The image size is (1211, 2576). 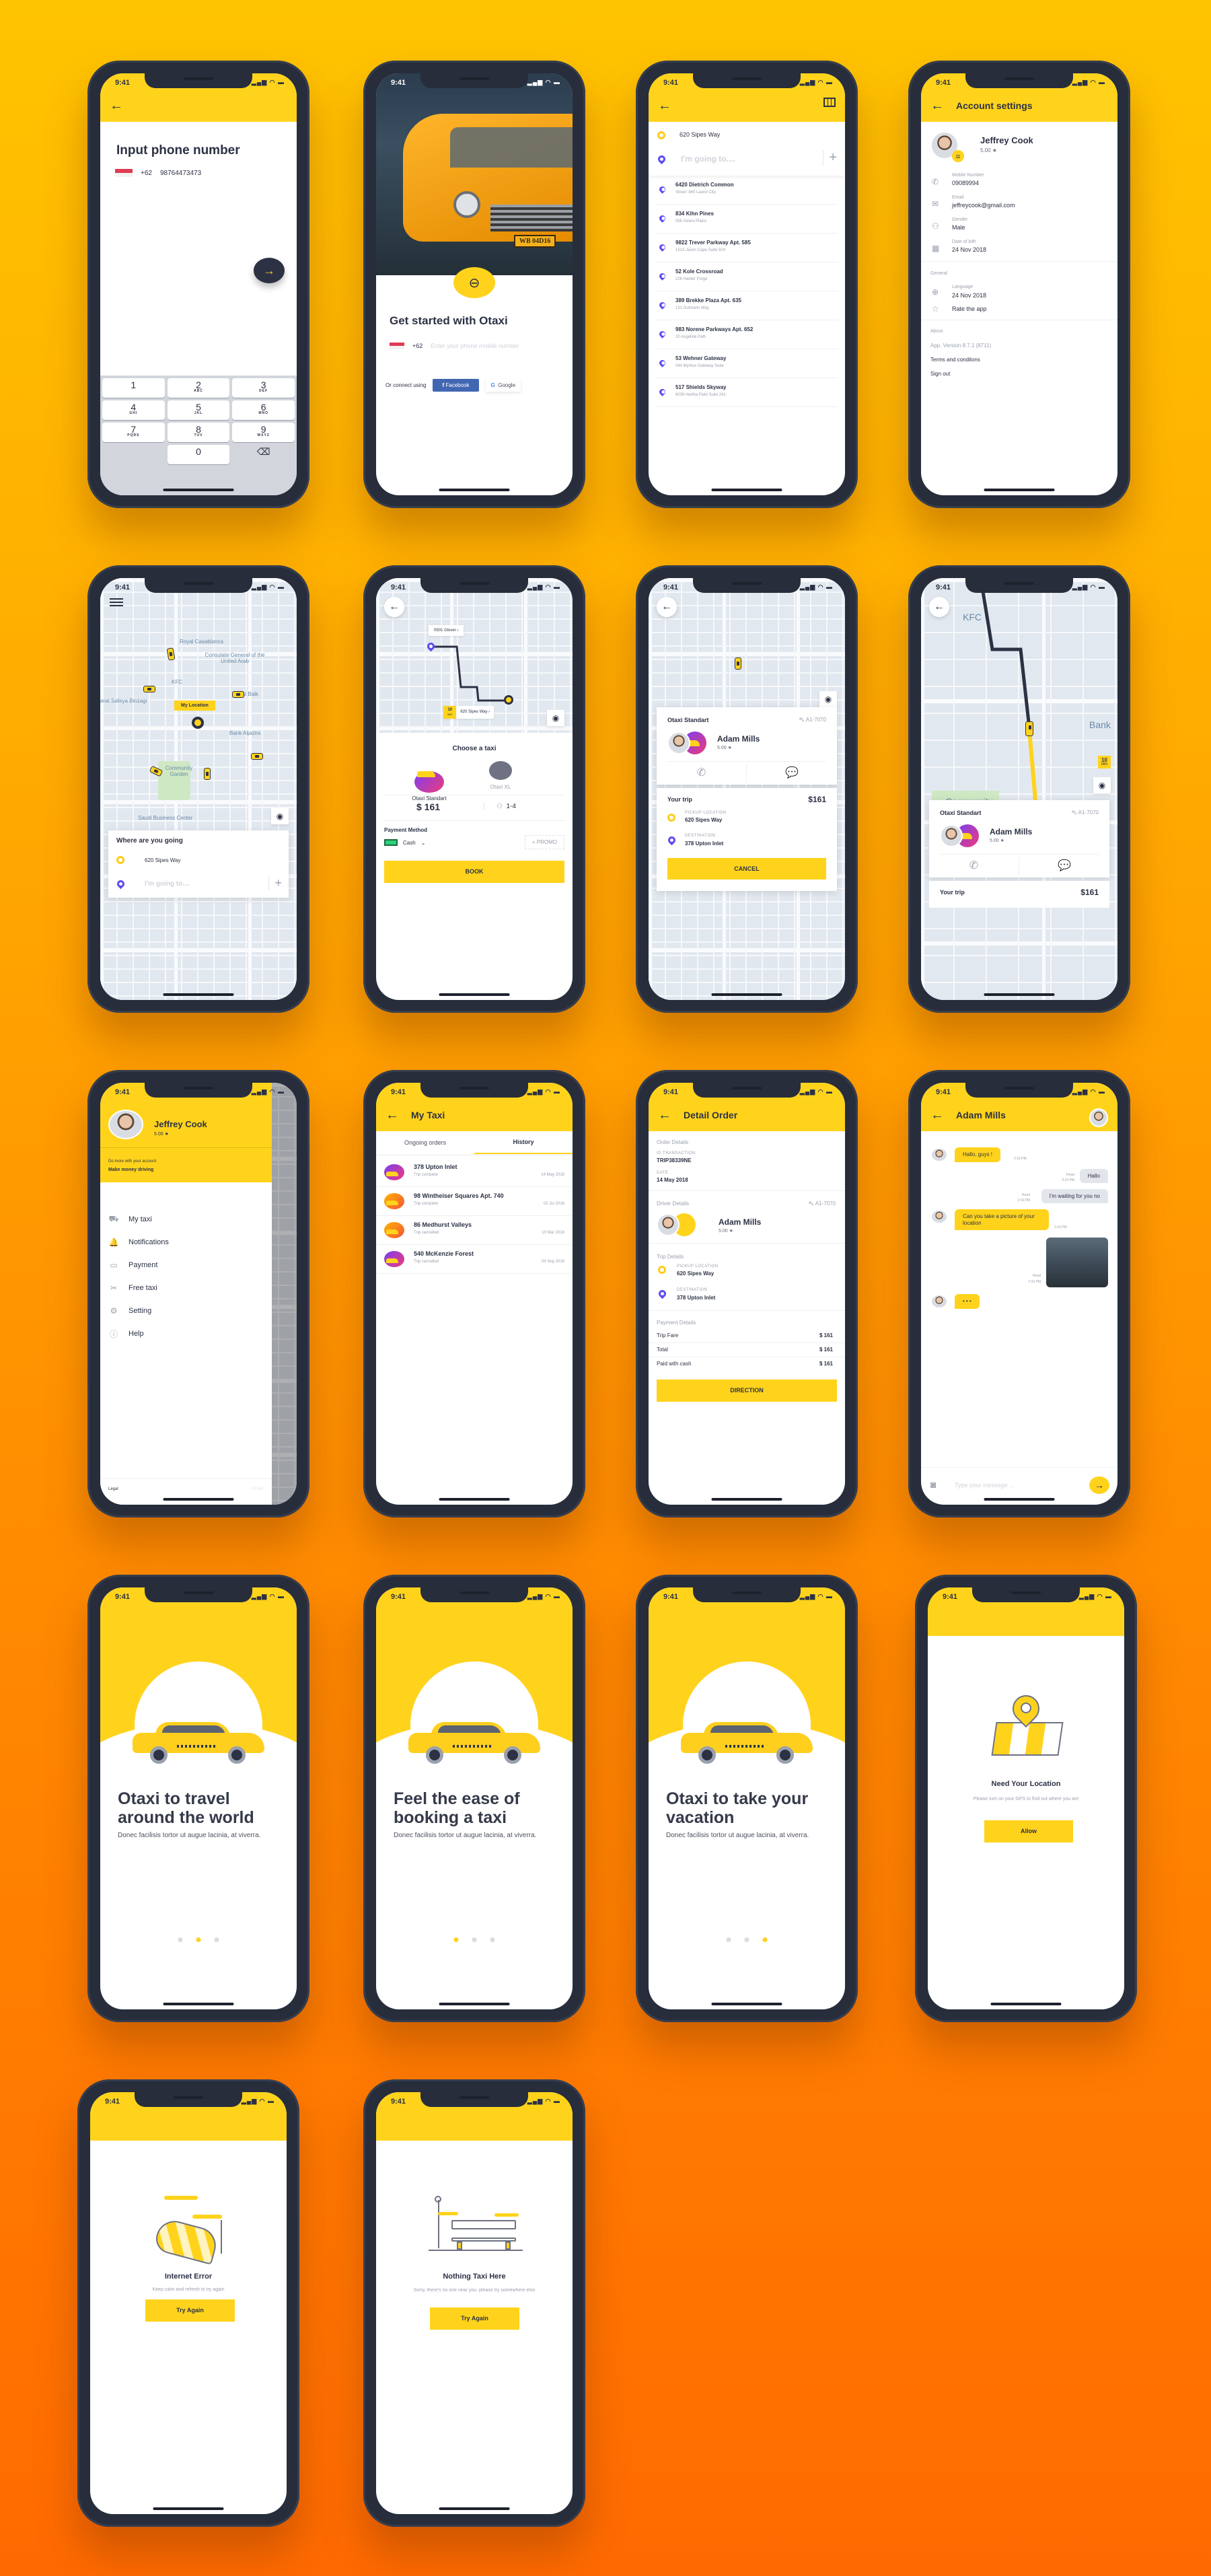 What do you see at coordinates (186, 1288) in the screenshot?
I see `menu-item-free-taxi: ✂ Free taxi` at bounding box center [186, 1288].